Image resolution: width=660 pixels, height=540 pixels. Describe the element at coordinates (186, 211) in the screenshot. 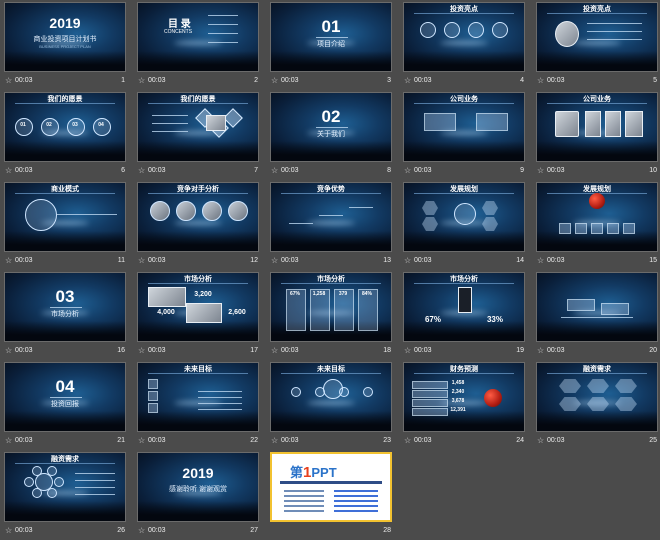

I see `photo-ring` at that location.